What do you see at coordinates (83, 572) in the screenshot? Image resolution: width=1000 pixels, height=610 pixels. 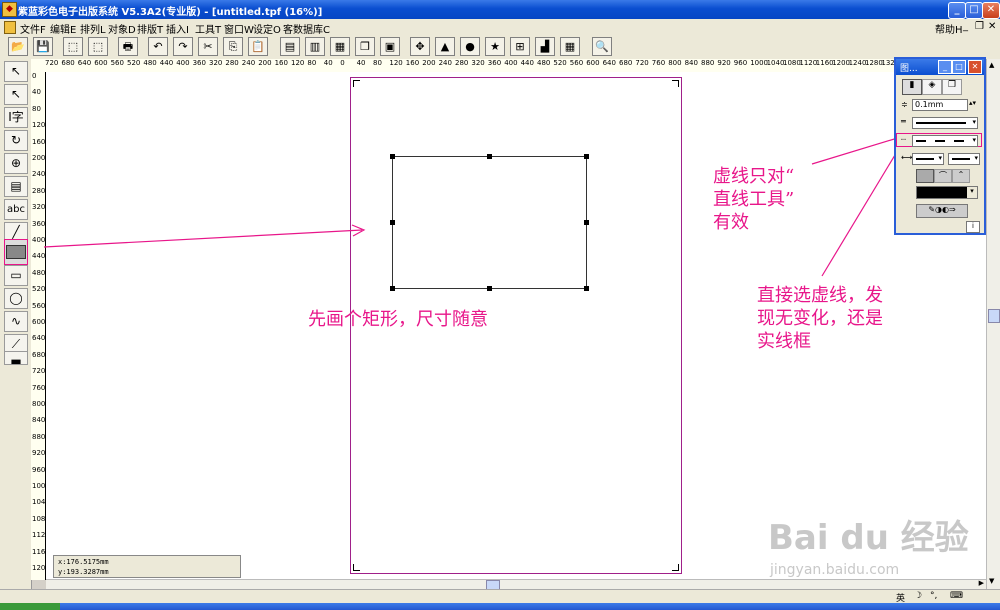 I see `coord-y: y:193.3287mm` at bounding box center [83, 572].